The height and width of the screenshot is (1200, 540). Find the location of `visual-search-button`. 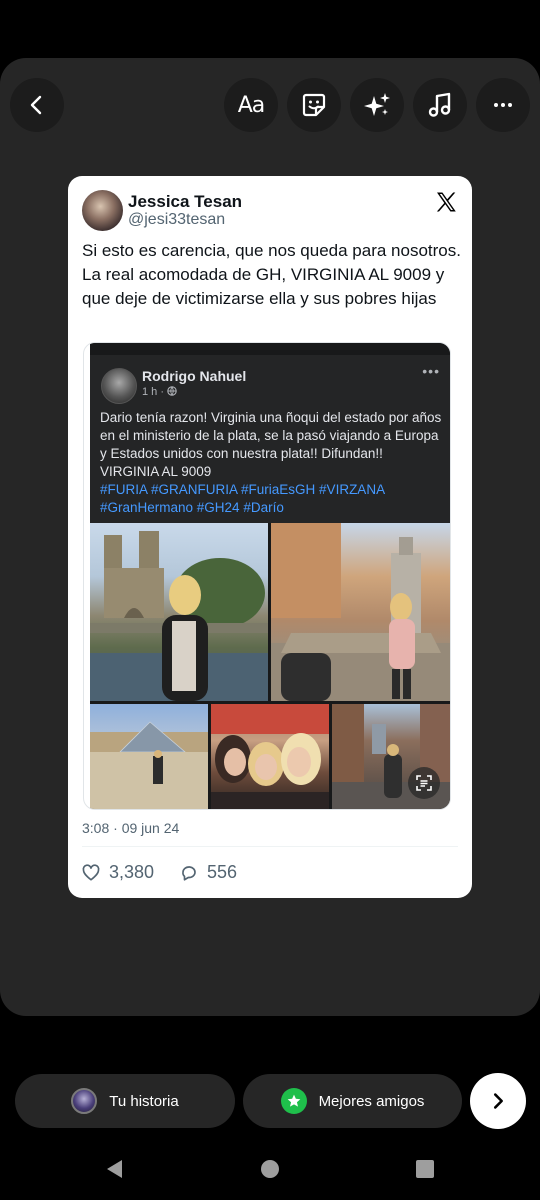

visual-search-button is located at coordinates (424, 783).